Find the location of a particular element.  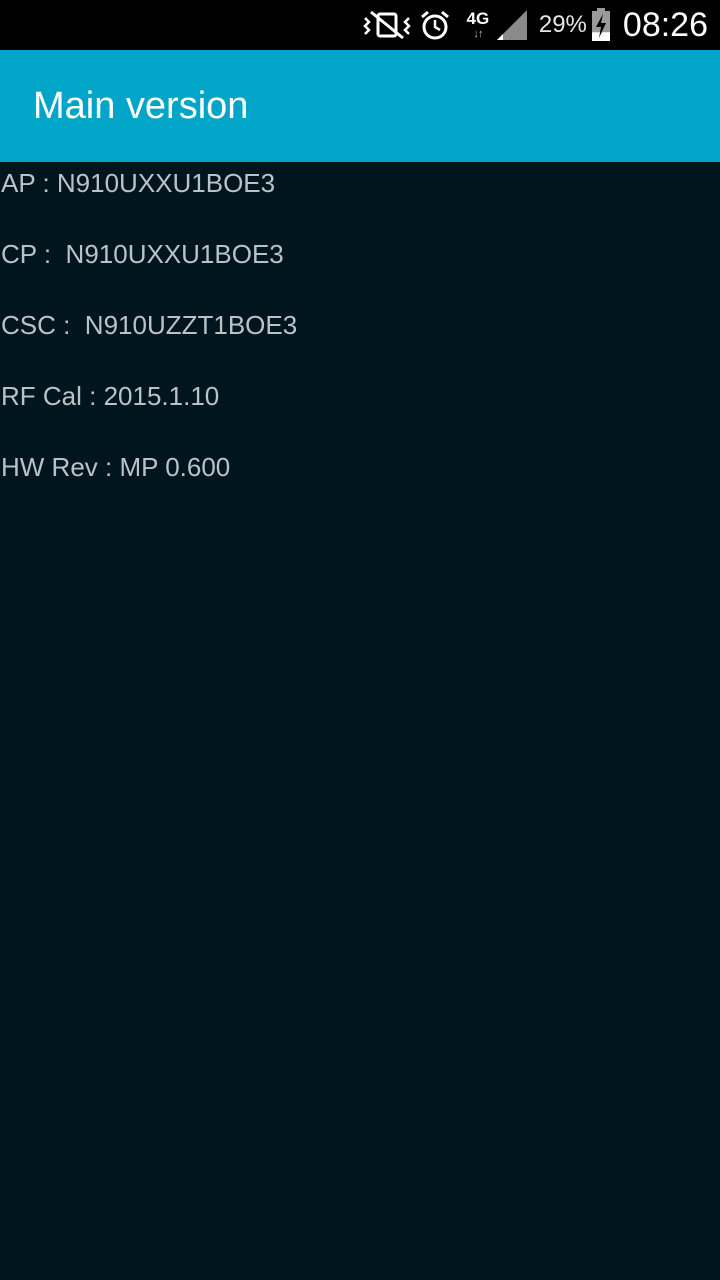

info-row-cp: CP : N910UXXU1BOE3 is located at coordinates (142, 254).